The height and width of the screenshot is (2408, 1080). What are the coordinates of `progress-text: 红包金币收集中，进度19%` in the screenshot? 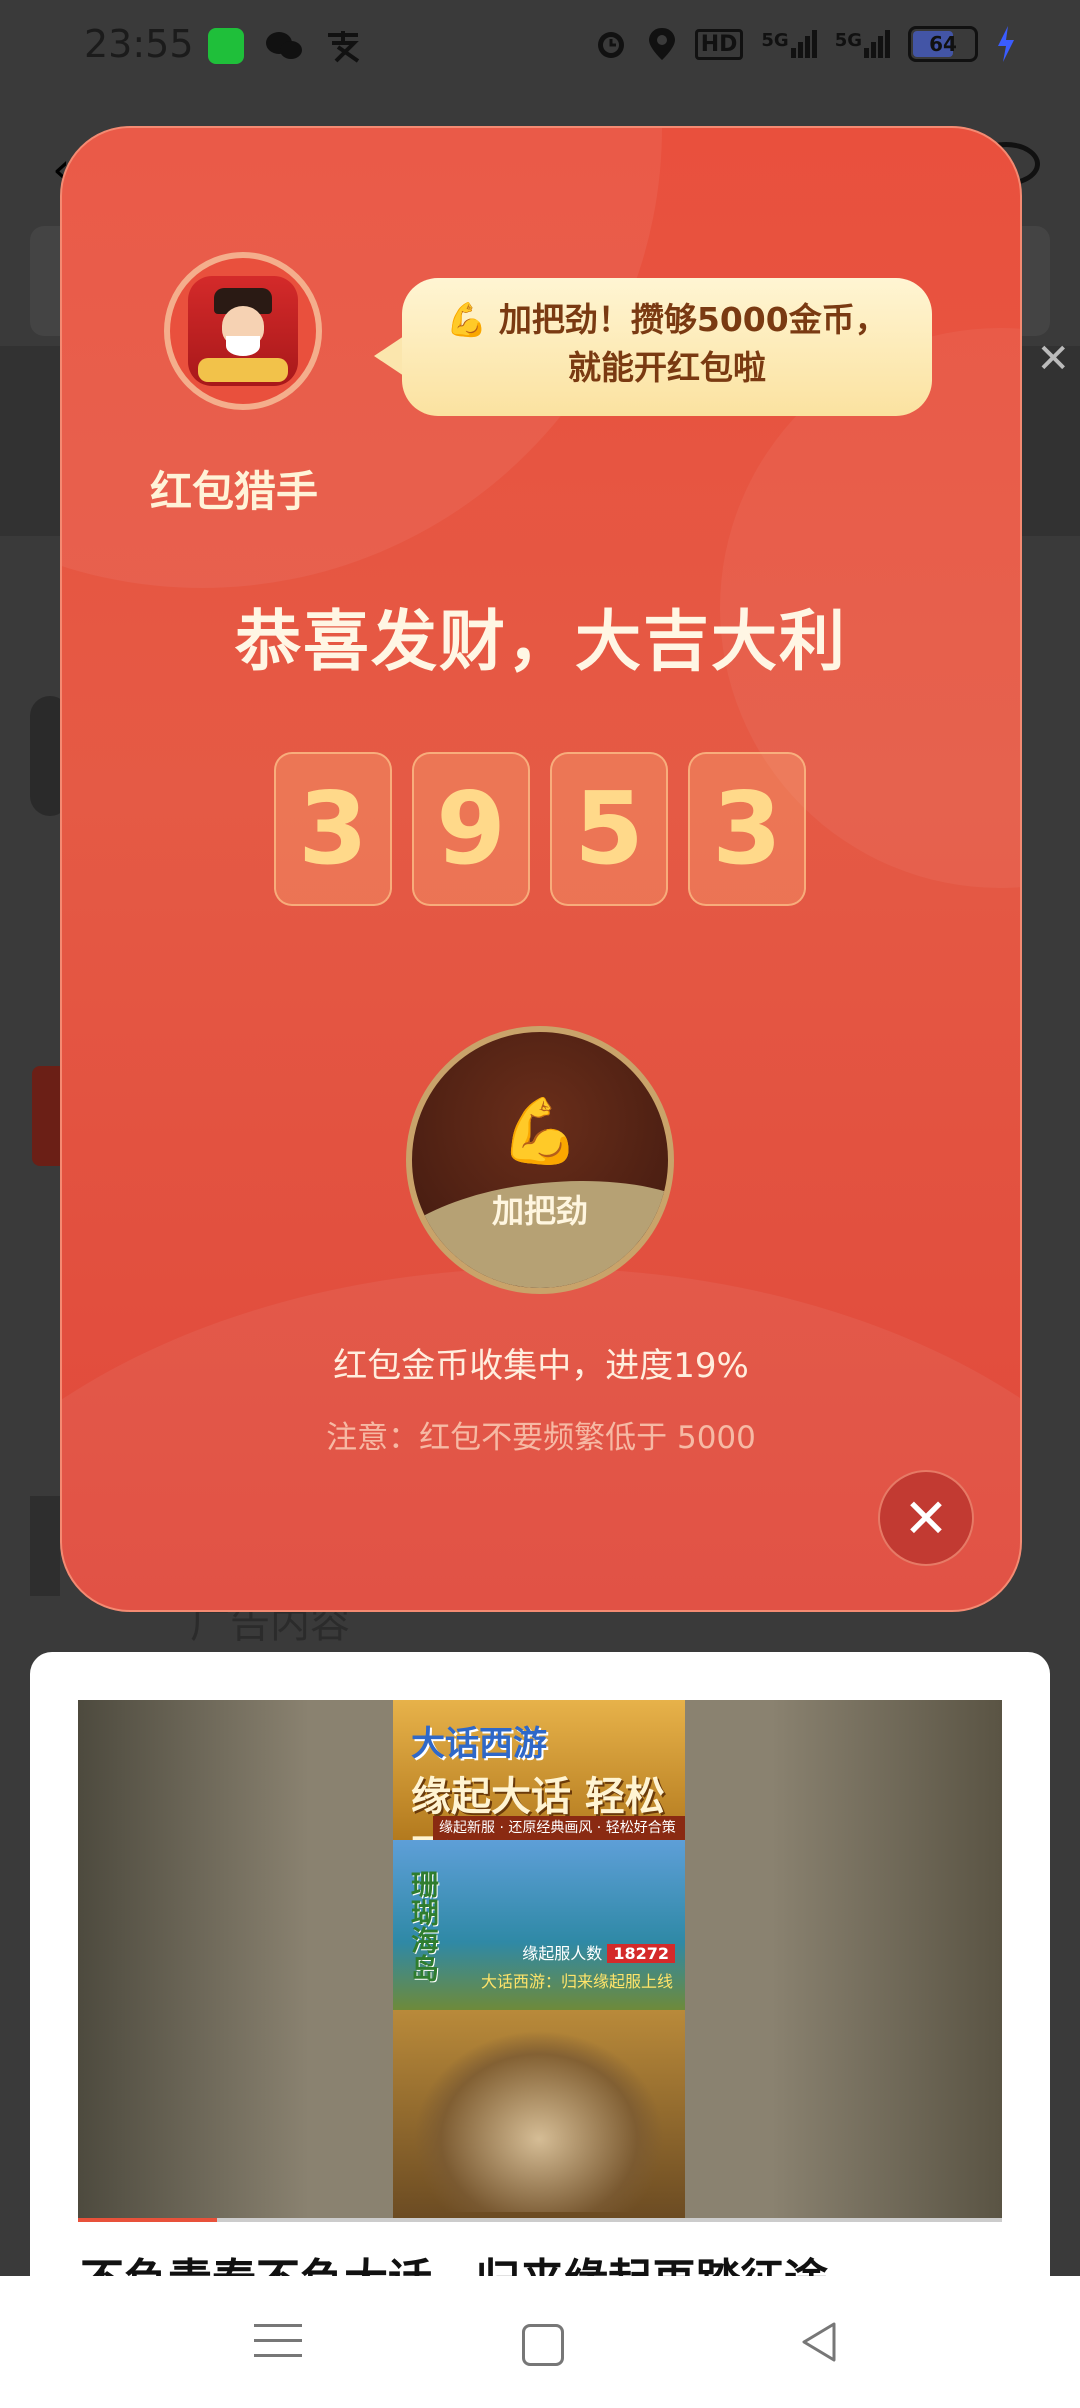 It's located at (541, 1366).